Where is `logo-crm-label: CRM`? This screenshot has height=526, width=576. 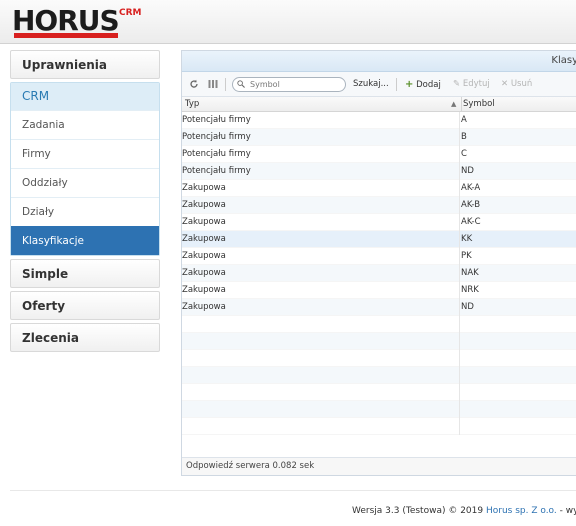 logo-crm-label: CRM is located at coordinates (130, 13).